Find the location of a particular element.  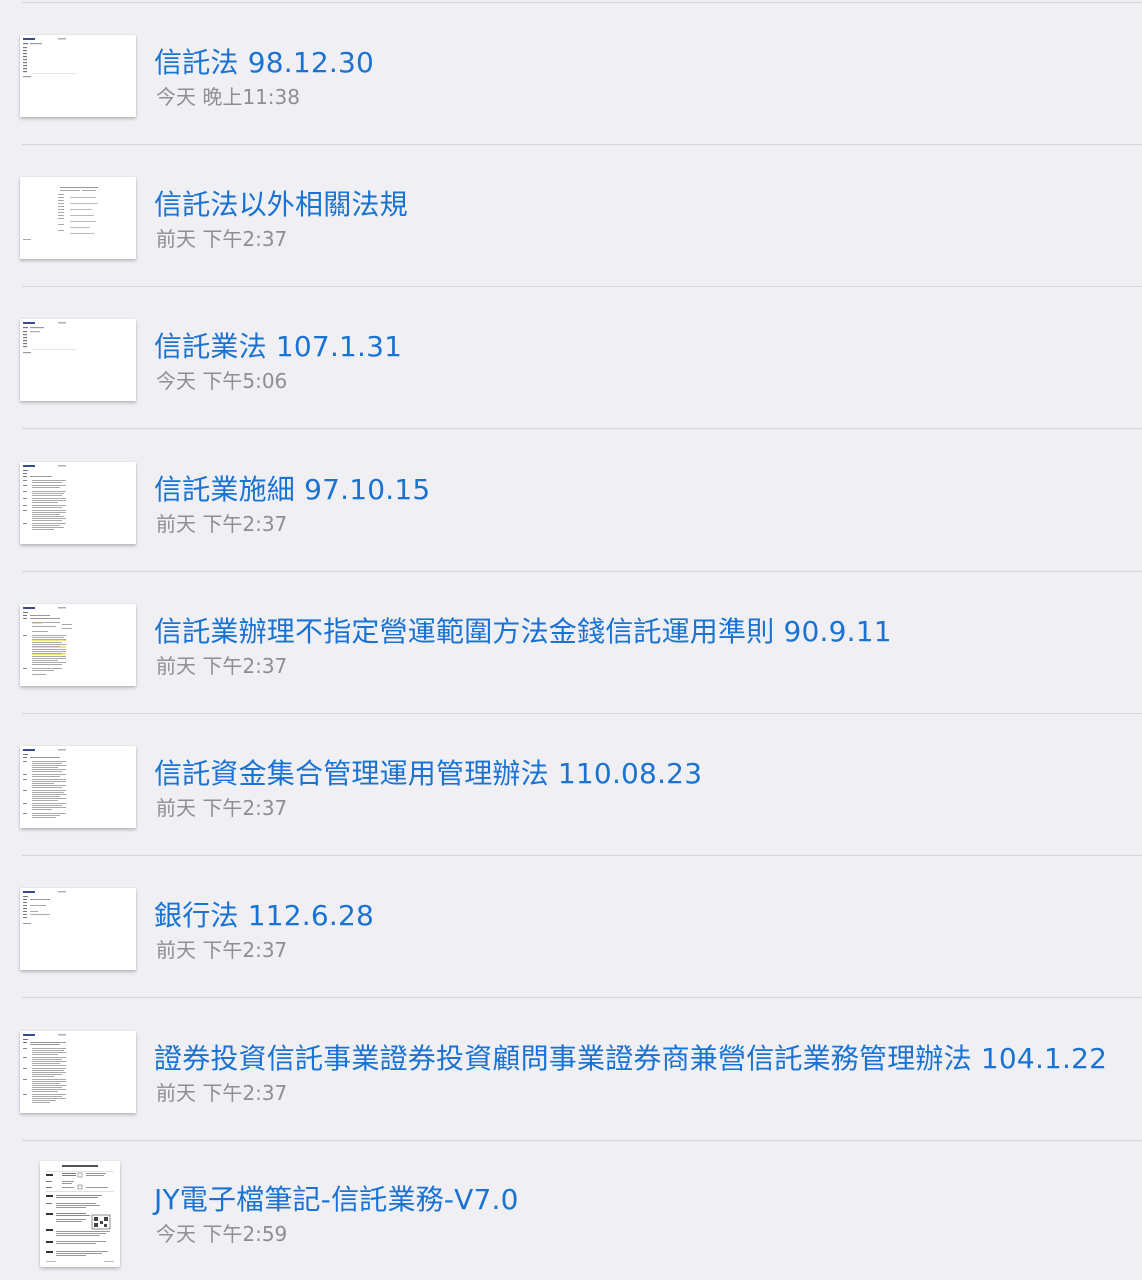

list-item: 銀行法 112.6.28 前天 下午2:37 is located at coordinates (571, 927).